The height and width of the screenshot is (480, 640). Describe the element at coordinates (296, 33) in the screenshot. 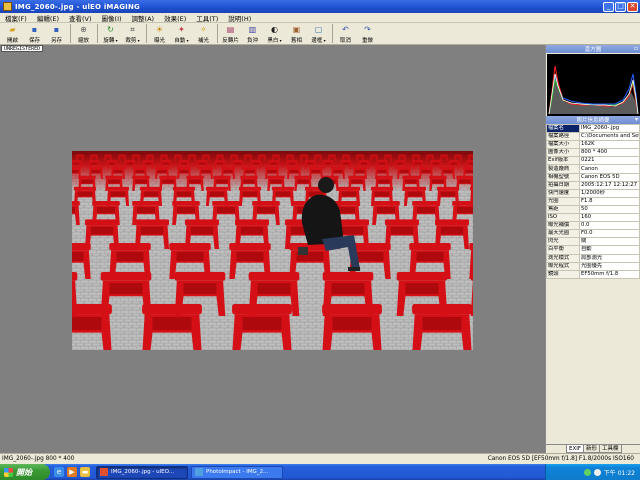

I see `tool-old-photo-button: ▣ 舊相` at that location.